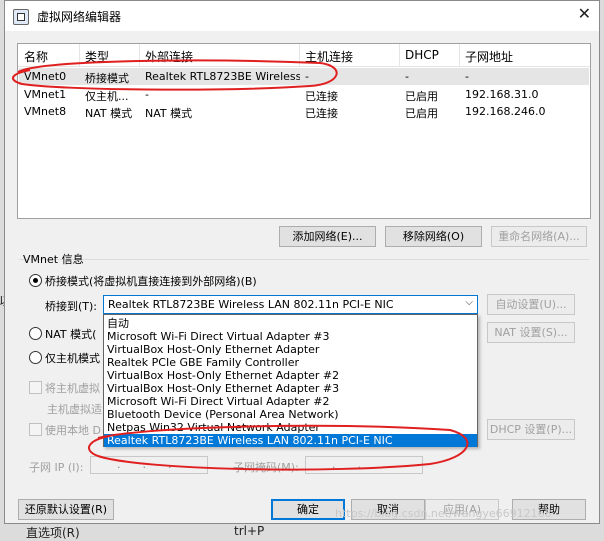 The width and height of the screenshot is (604, 541). I want to click on ok-button: 确定, so click(308, 509).